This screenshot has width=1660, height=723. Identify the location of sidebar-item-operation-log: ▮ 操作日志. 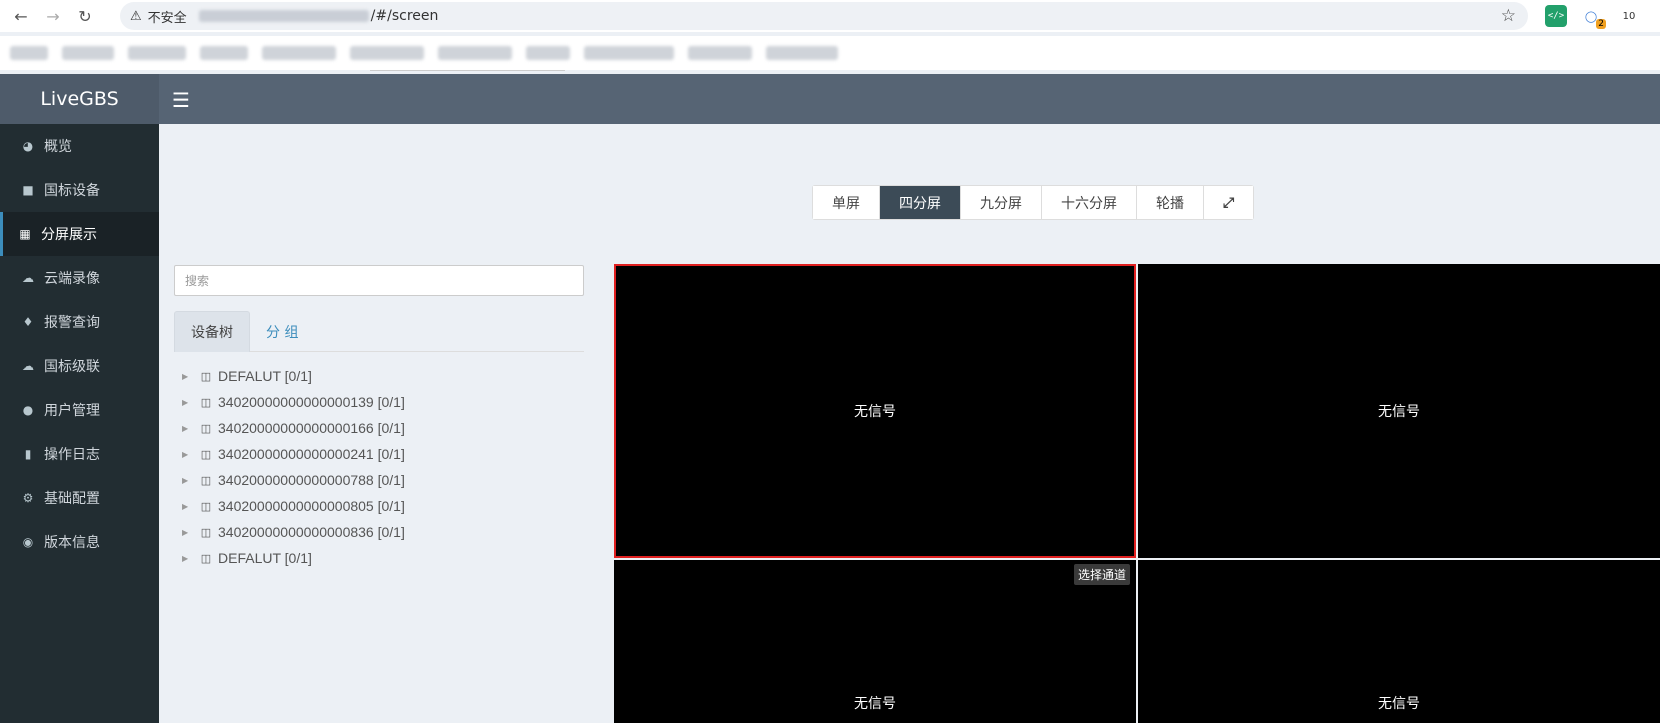
(79, 454).